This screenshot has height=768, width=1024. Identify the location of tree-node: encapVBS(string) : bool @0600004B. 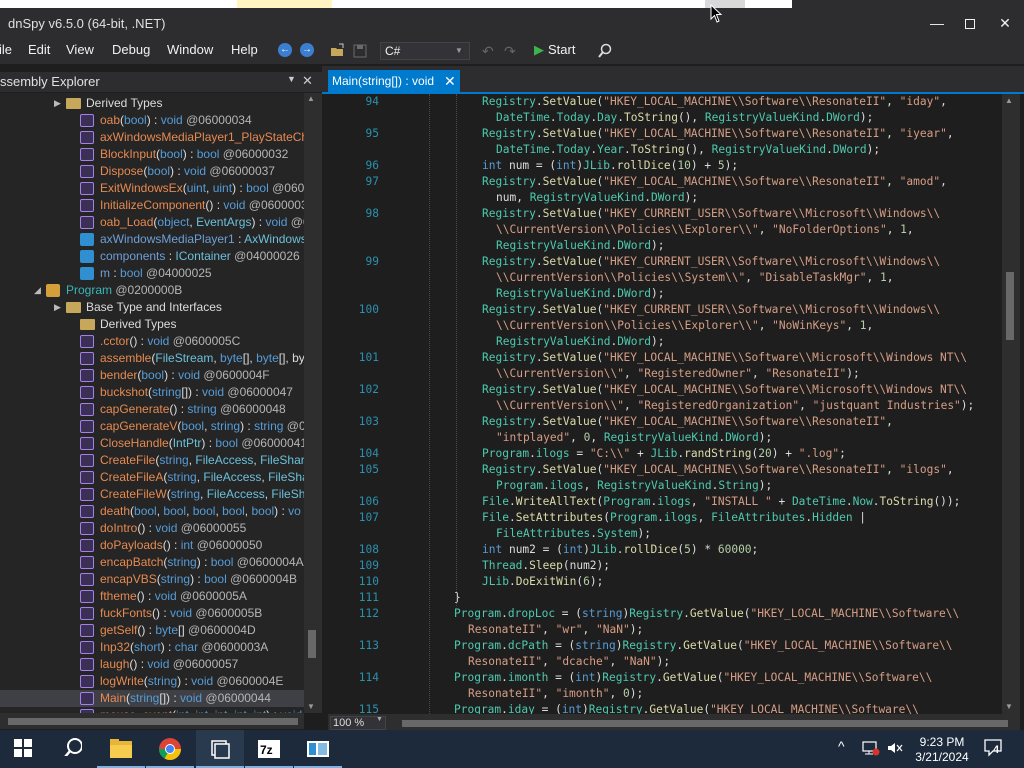
(152, 579).